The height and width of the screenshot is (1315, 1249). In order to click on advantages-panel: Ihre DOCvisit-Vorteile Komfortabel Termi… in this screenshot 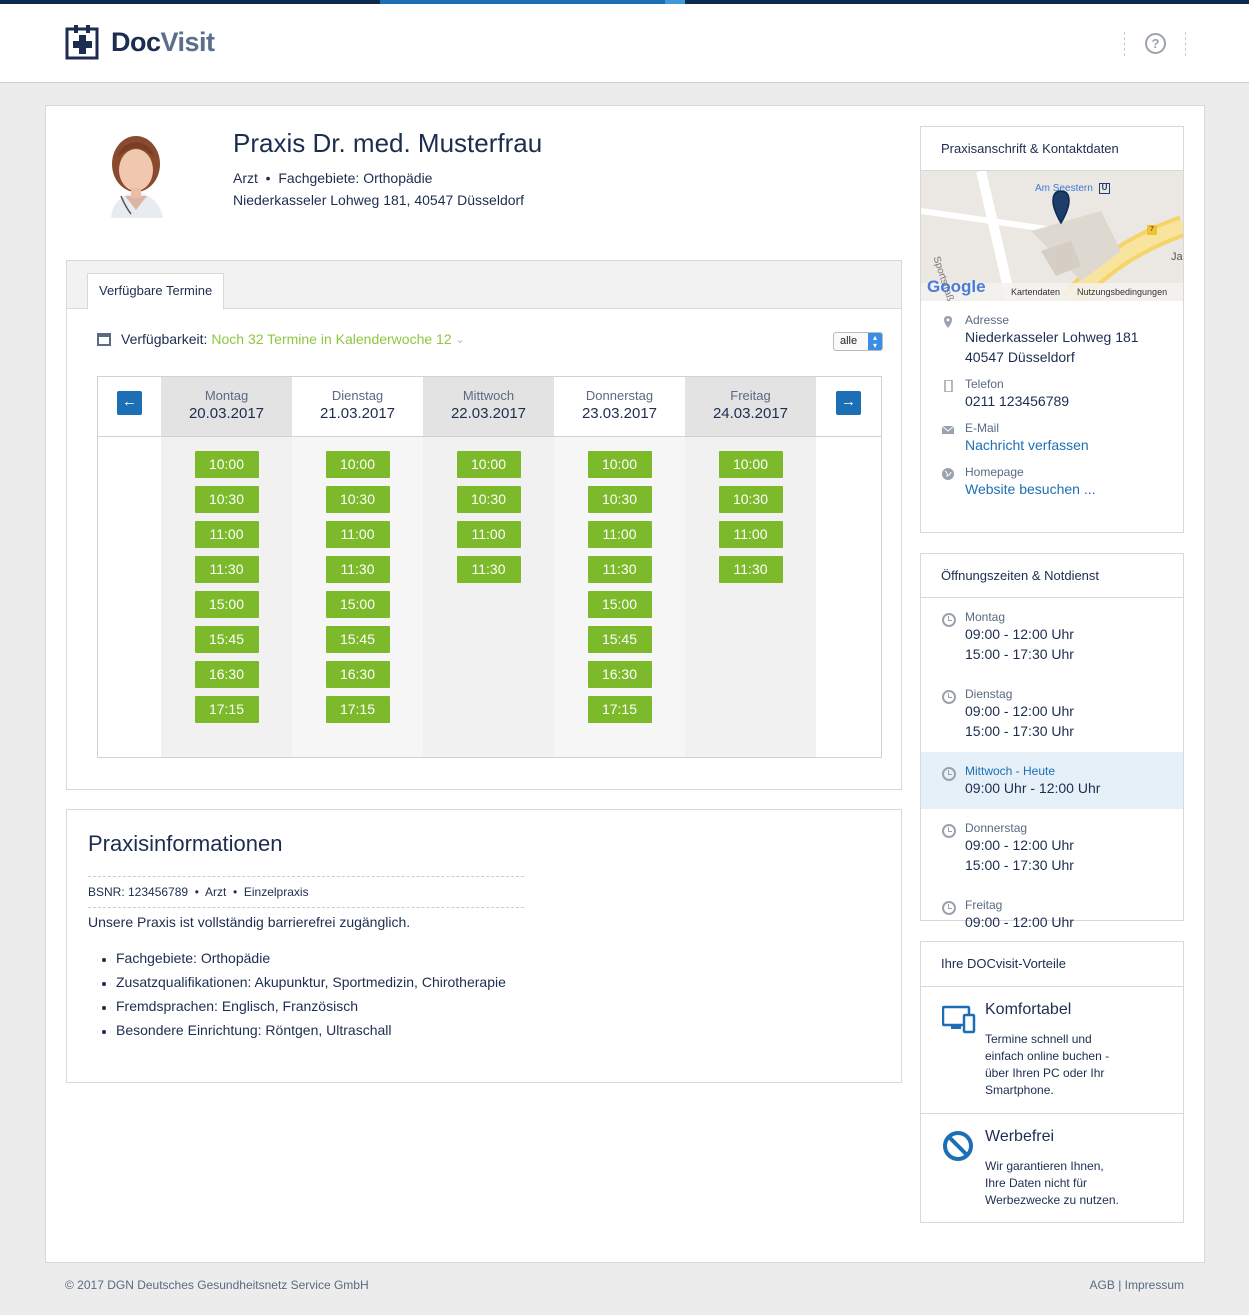, I will do `click(1052, 1082)`.